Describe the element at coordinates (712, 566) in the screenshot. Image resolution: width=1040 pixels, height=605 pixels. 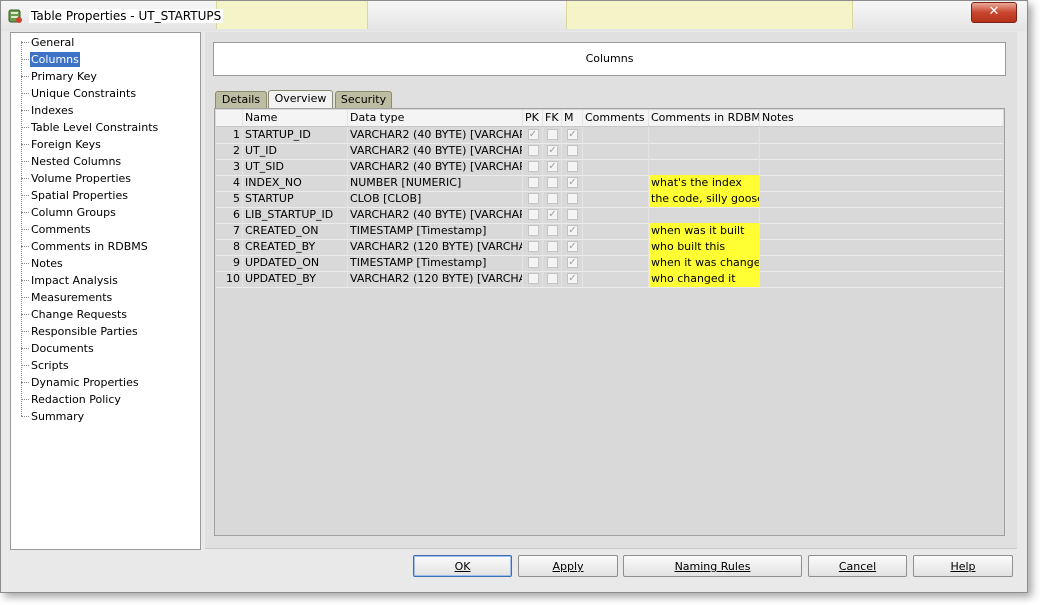
I see `naming-rules-button: Naming Rules` at that location.